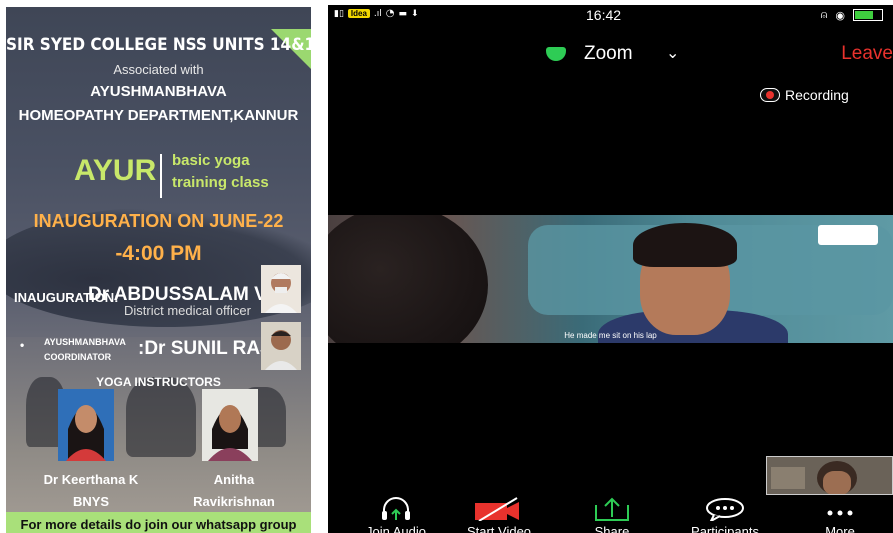  I want to click on share-button: Share, so click(612, 515).